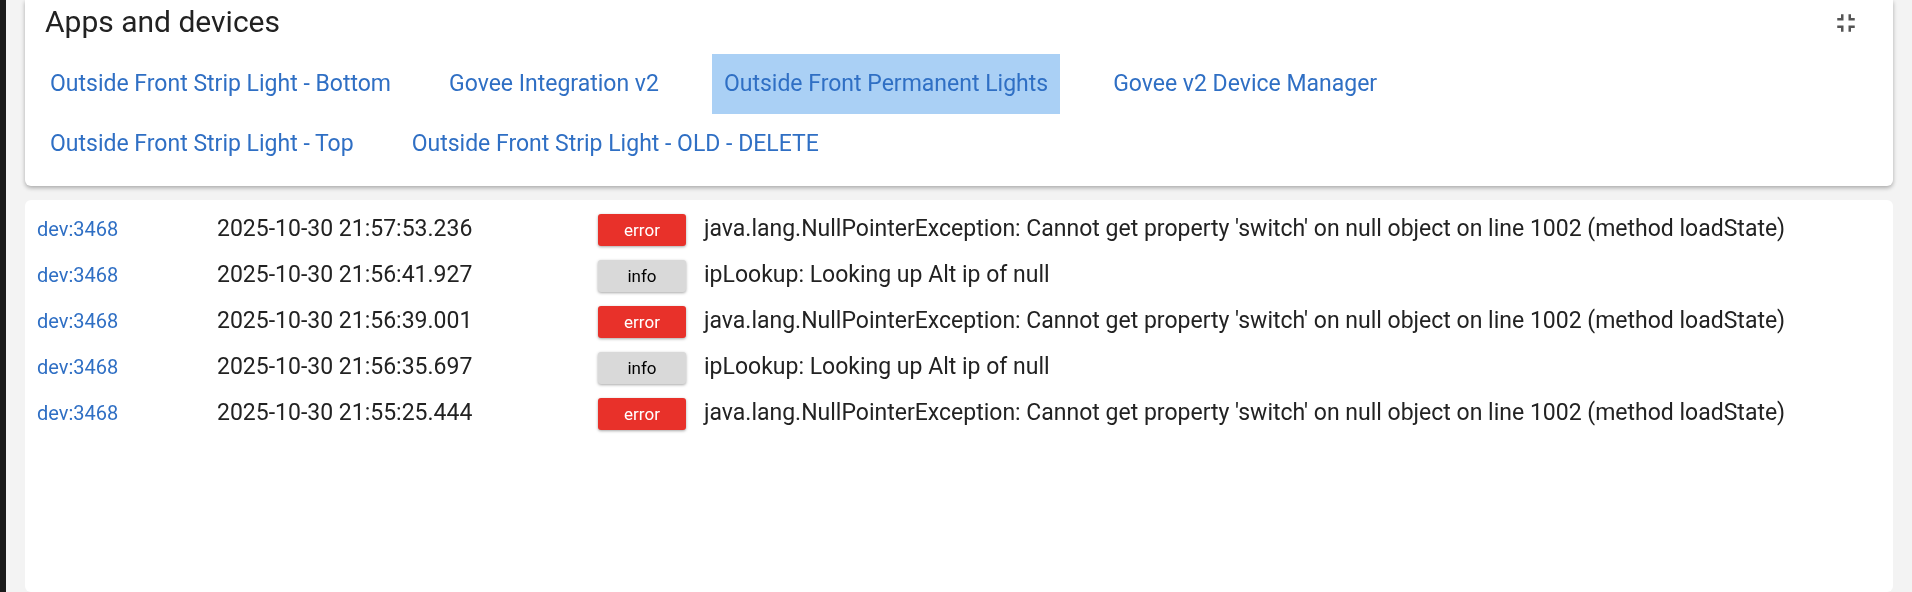 The height and width of the screenshot is (592, 1912). Describe the element at coordinates (886, 84) in the screenshot. I see `app-link: Outside Front Permanent Lights` at that location.